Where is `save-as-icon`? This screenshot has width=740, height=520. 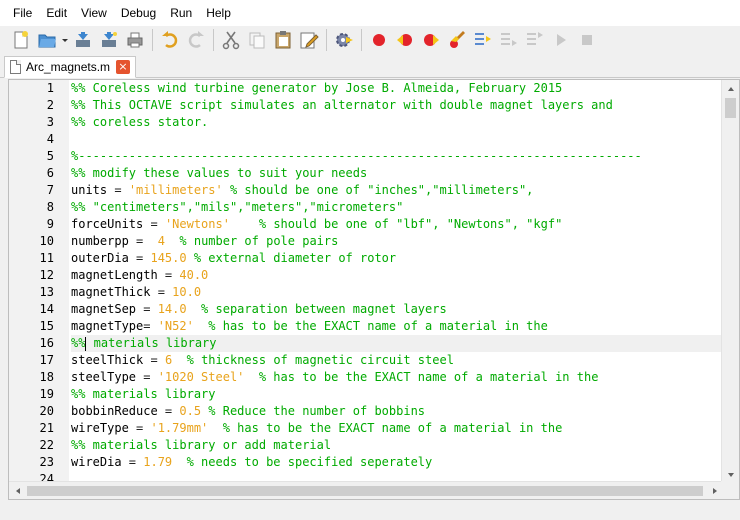
save-as-icon is located at coordinates (109, 40).